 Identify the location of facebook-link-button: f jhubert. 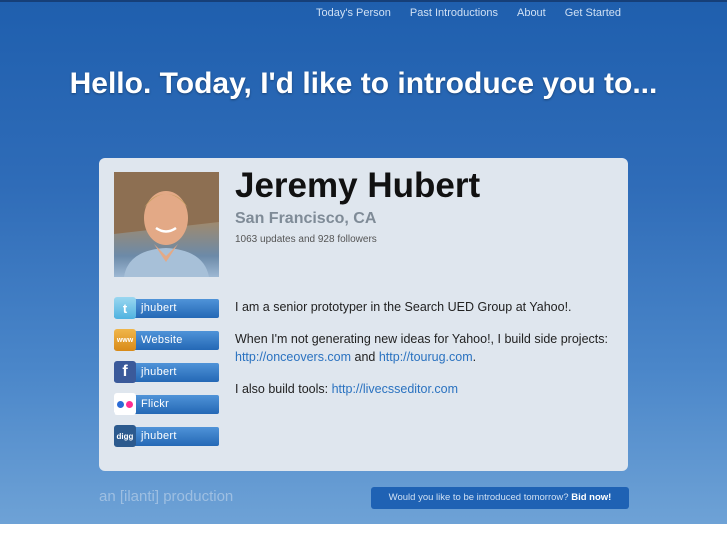
(166, 372).